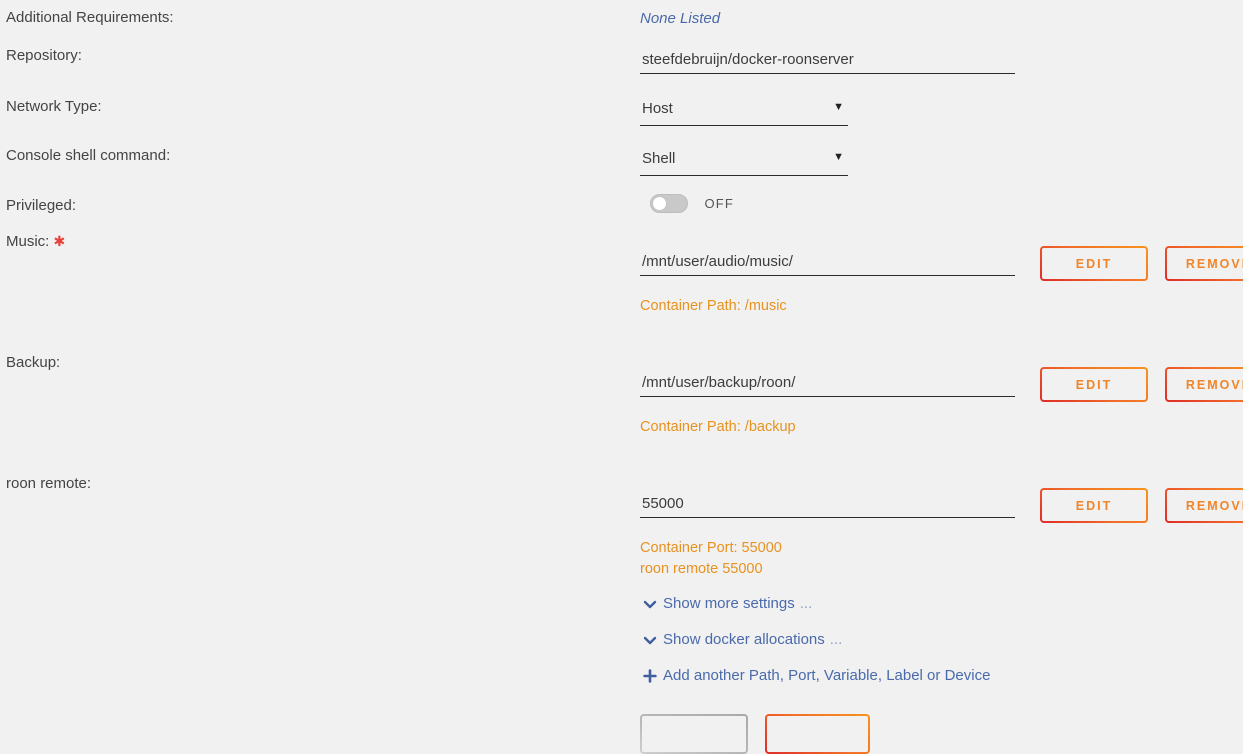 This screenshot has width=1243, height=754. Describe the element at coordinates (1094, 505) in the screenshot. I see `roon-remote-edit-button: EDIT` at that location.